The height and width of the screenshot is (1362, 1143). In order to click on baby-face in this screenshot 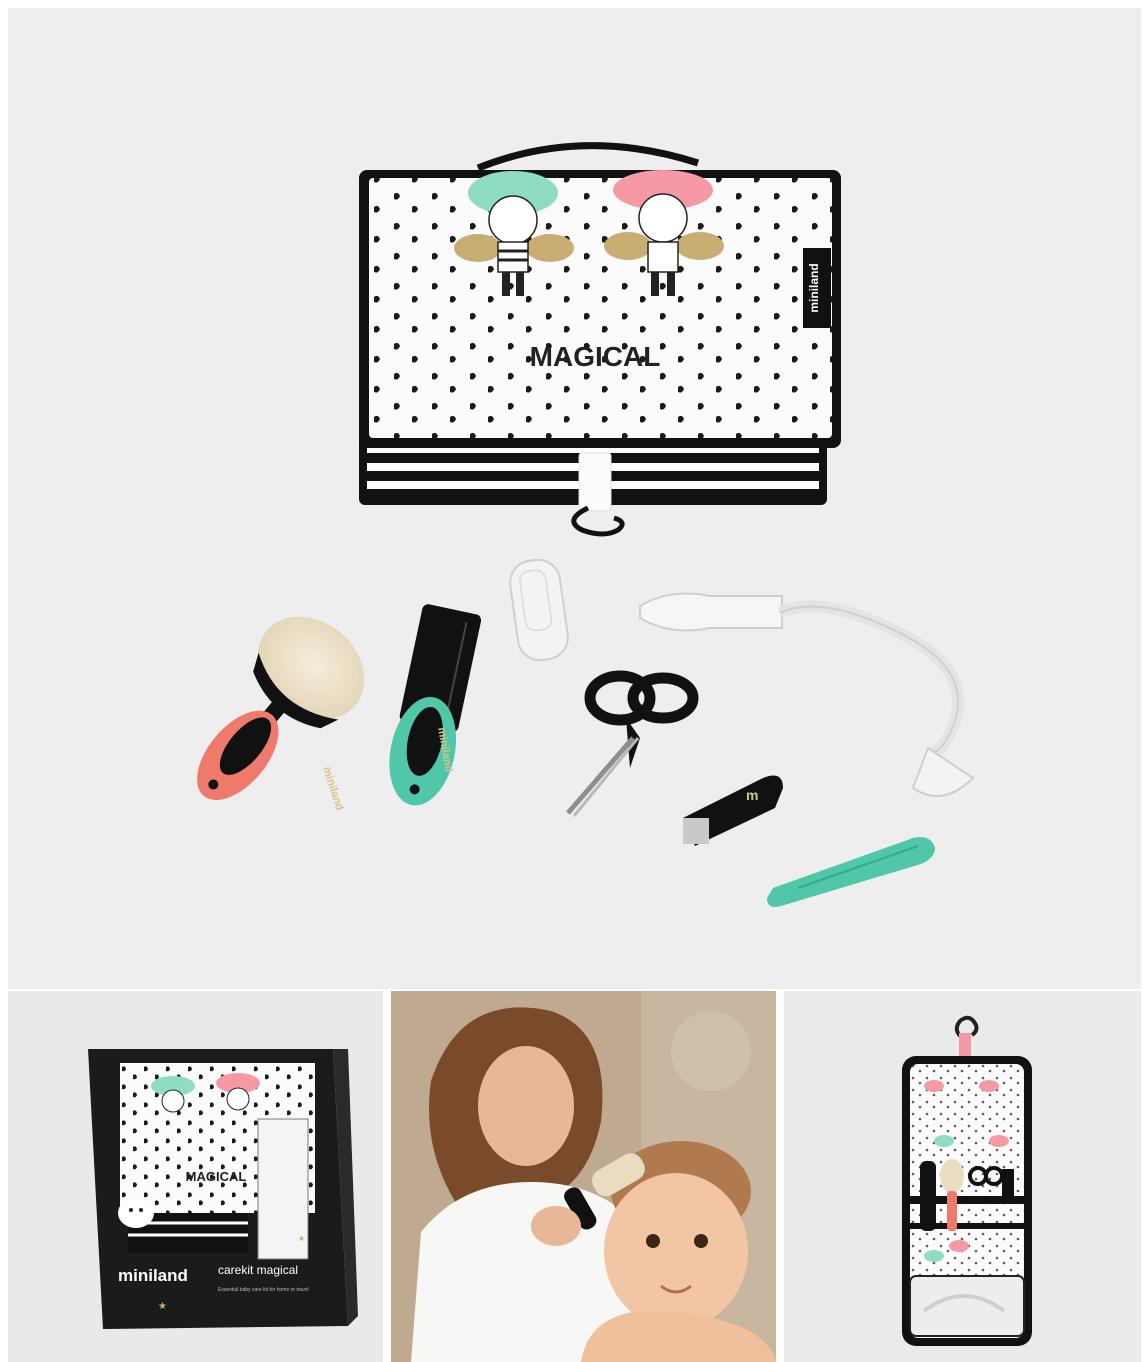, I will do `click(676, 1251)`.